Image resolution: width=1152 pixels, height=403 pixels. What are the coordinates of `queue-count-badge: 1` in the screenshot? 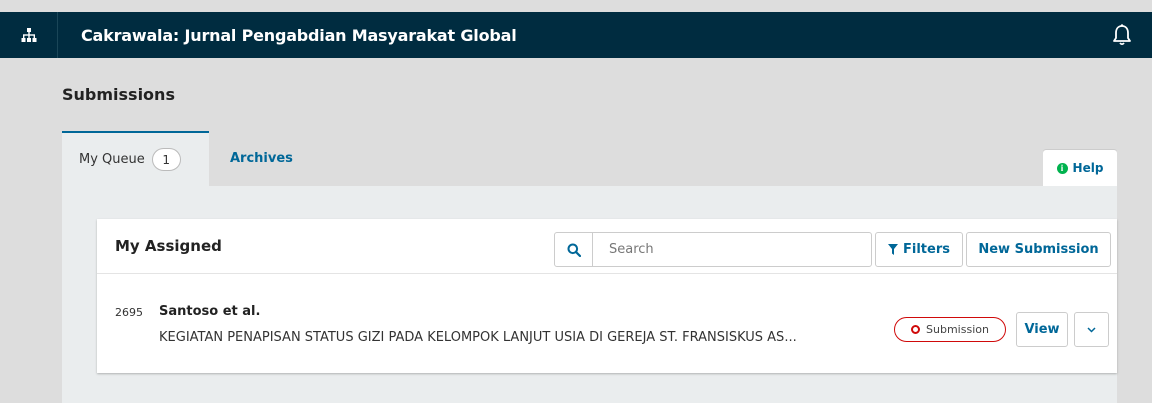 It's located at (166, 159).